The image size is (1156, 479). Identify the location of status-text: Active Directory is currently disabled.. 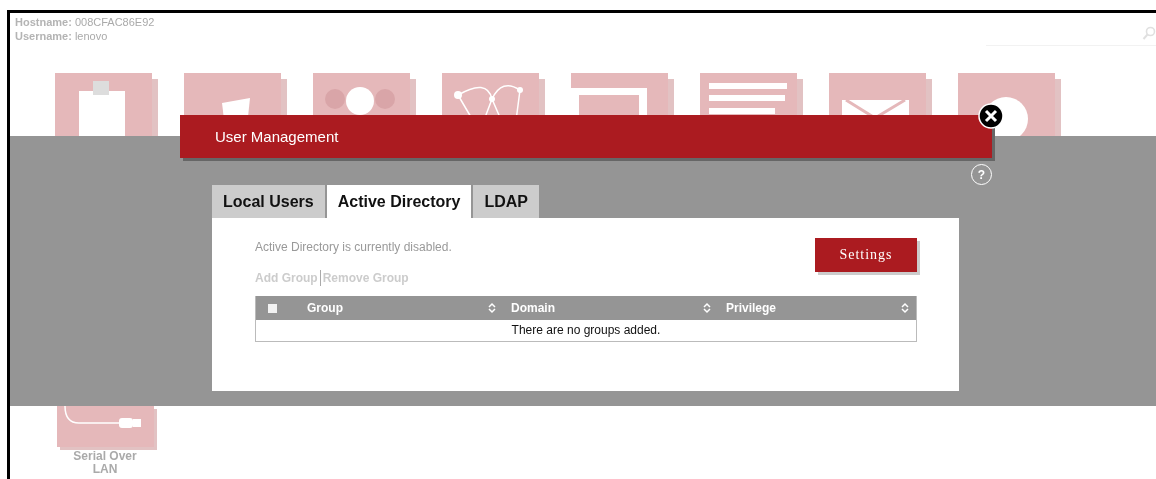
(353, 247).